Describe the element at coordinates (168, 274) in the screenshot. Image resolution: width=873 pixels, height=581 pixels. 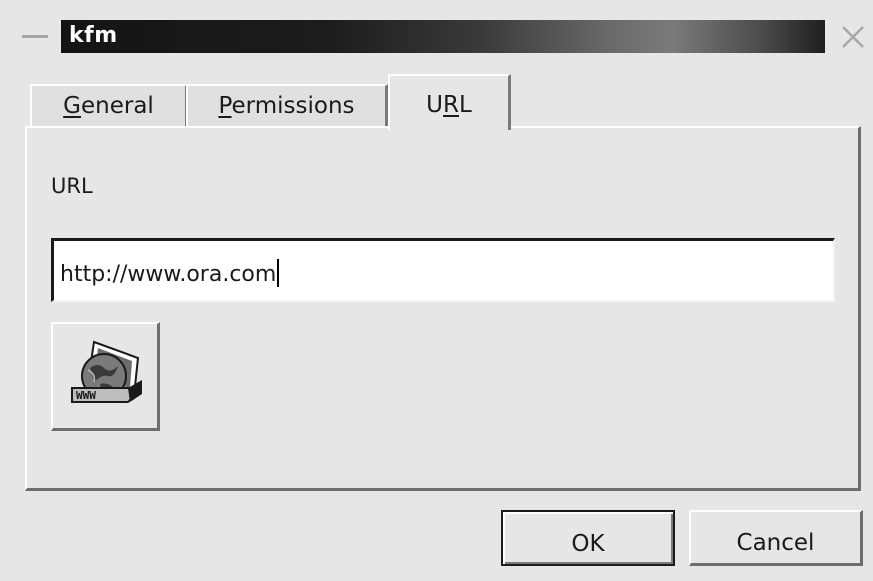
I see `url-input-value: http://www.ora.com` at that location.